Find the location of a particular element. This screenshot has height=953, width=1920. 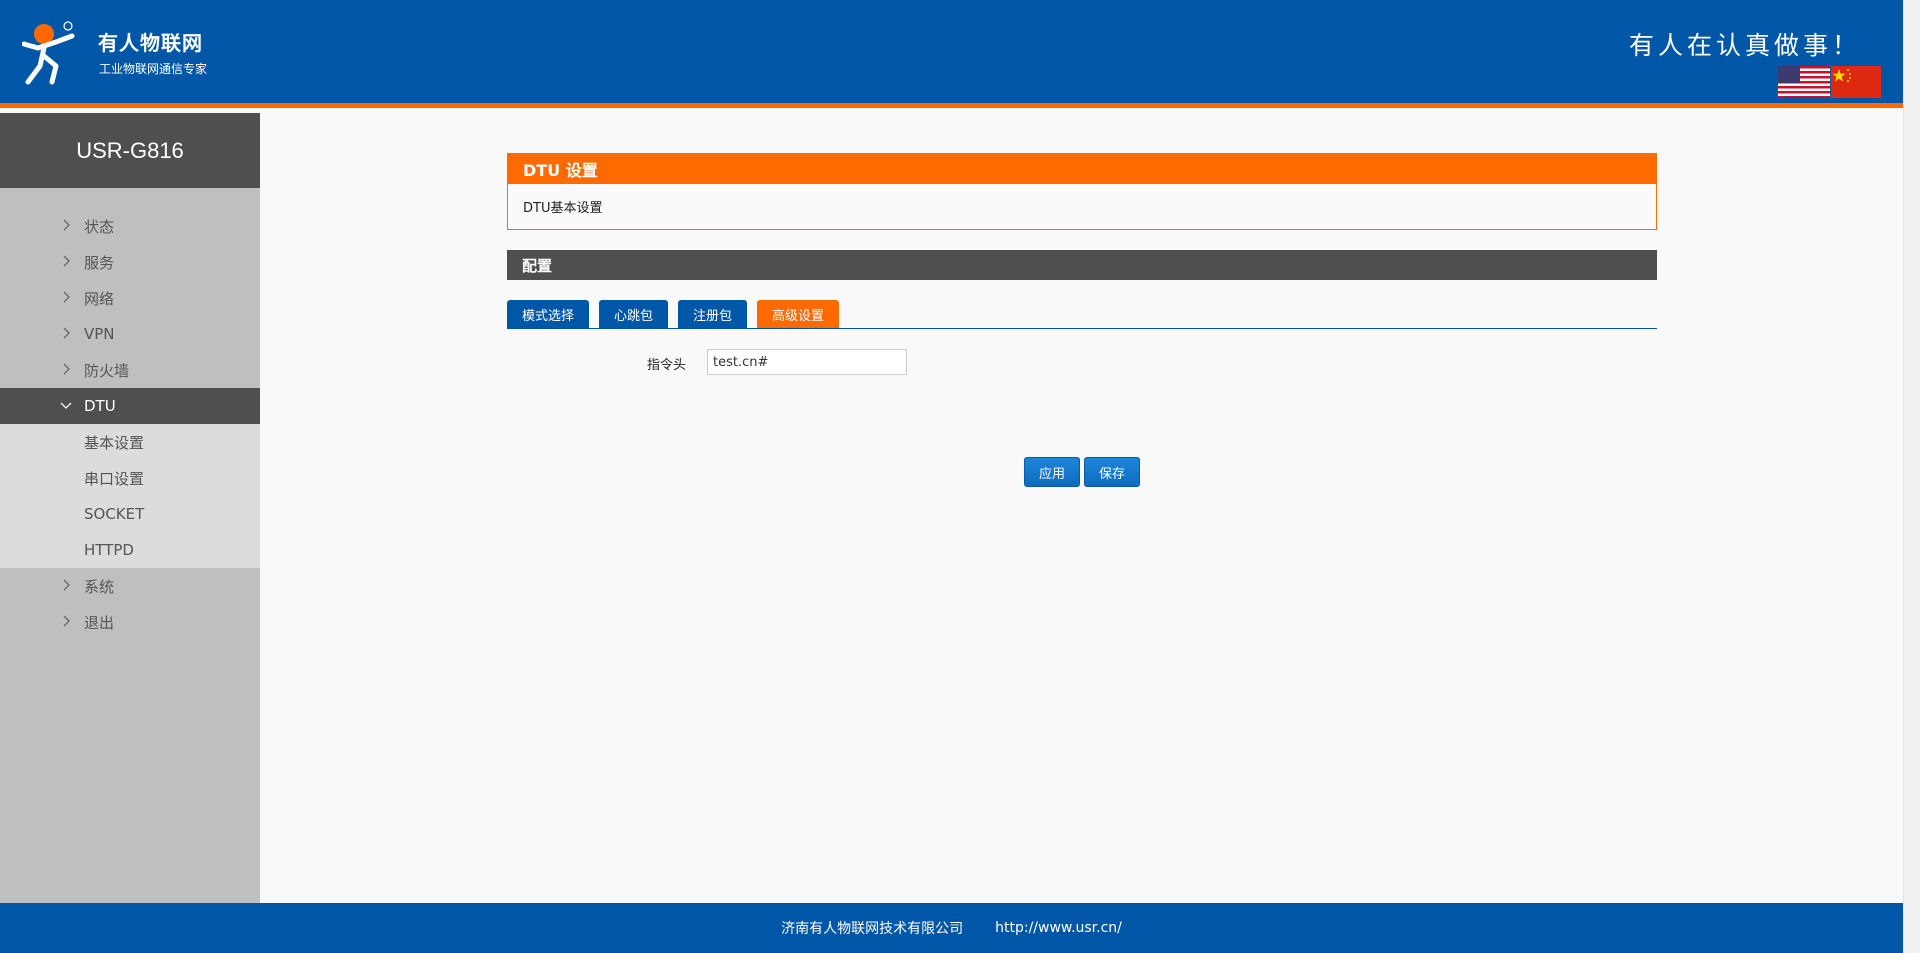

dtu-settings-box: DTU 设置 DTU基本设置 is located at coordinates (1082, 191).